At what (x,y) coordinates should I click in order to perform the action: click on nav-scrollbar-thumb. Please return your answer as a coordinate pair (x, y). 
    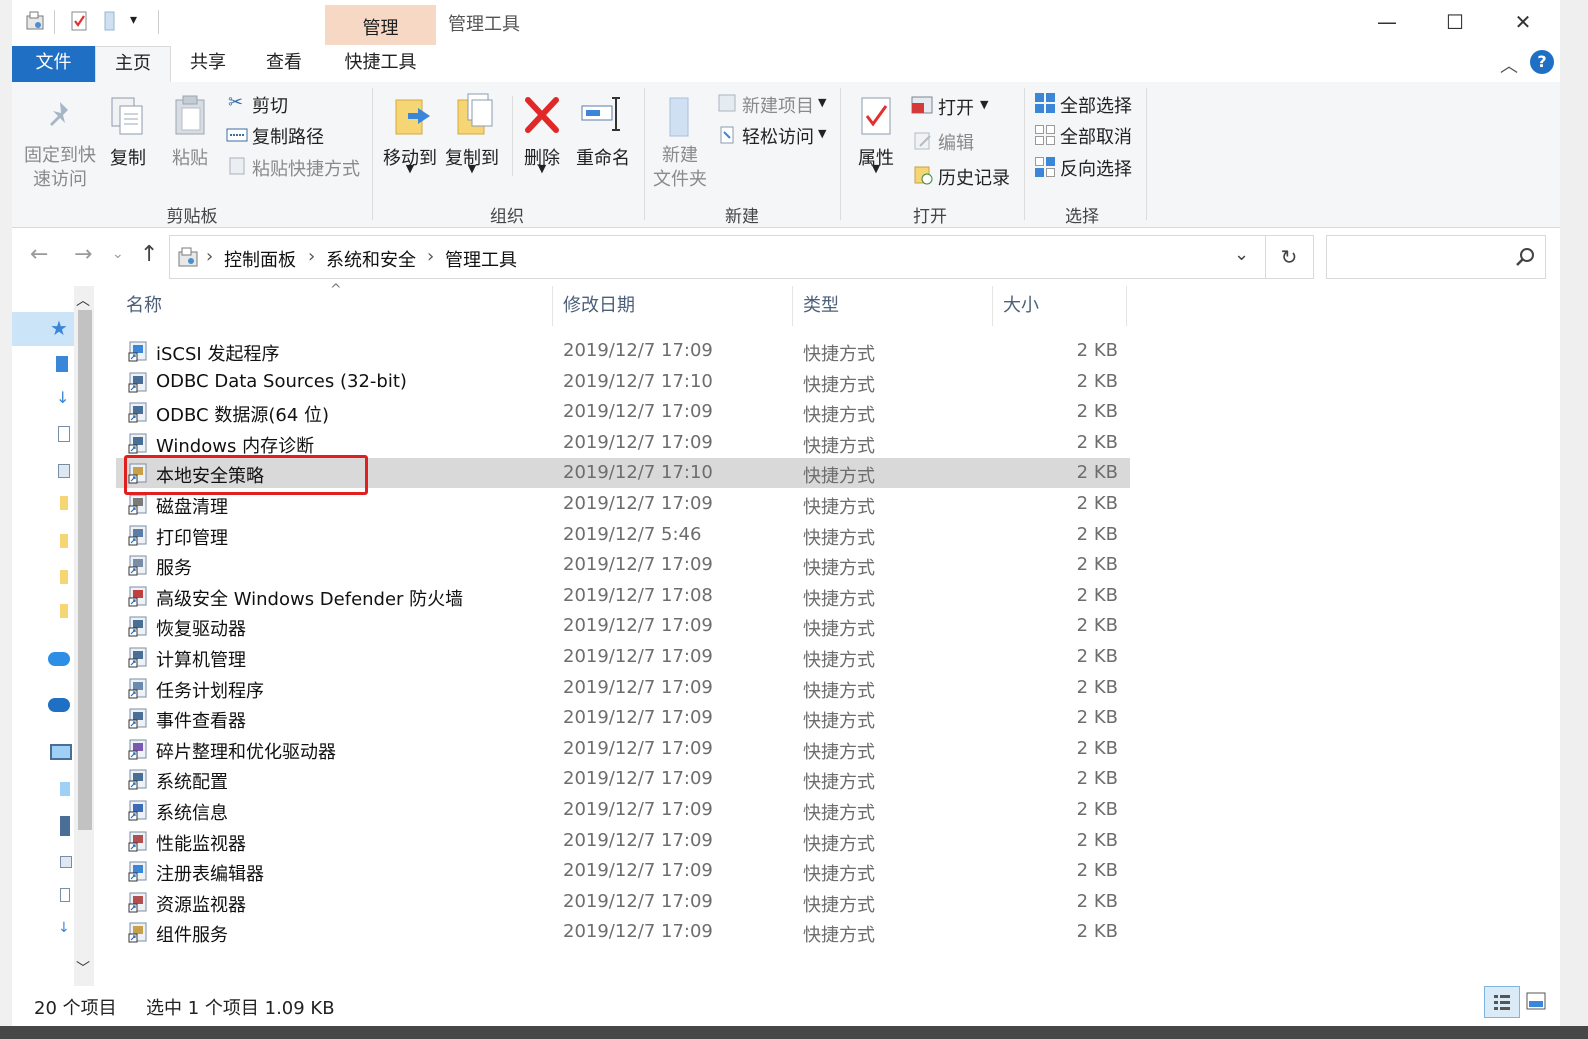
    Looking at the image, I should click on (85, 570).